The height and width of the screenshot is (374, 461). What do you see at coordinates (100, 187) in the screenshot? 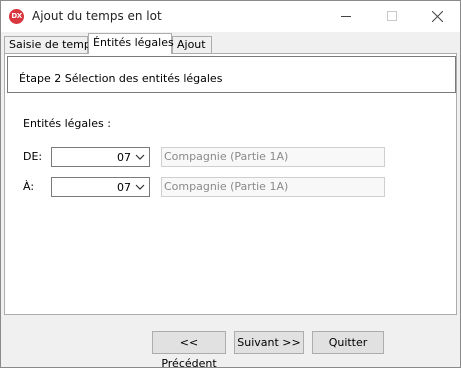
I see `to-entity-combo: 07` at bounding box center [100, 187].